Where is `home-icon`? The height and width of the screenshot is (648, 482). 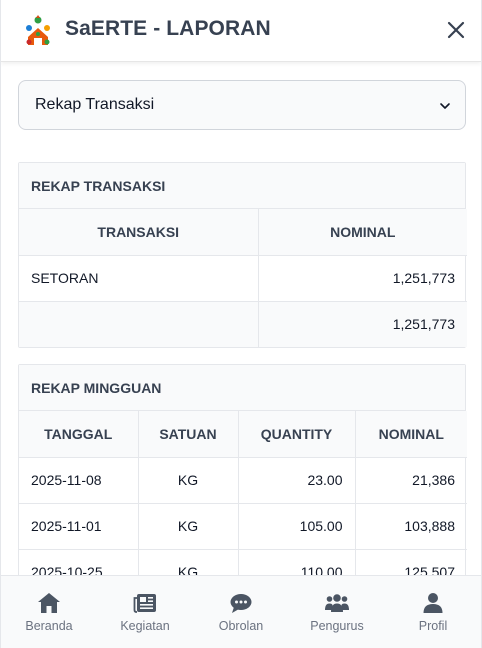
home-icon is located at coordinates (49, 603).